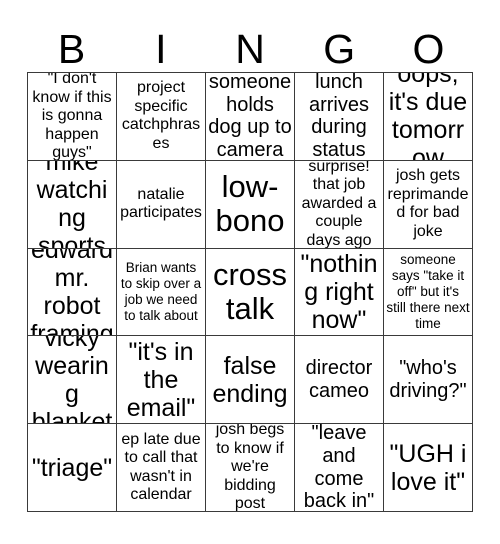 Image resolution: width=500 pixels, height=544 pixels. What do you see at coordinates (161, 49) in the screenshot?
I see `header-letter-i-text: I` at bounding box center [161, 49].